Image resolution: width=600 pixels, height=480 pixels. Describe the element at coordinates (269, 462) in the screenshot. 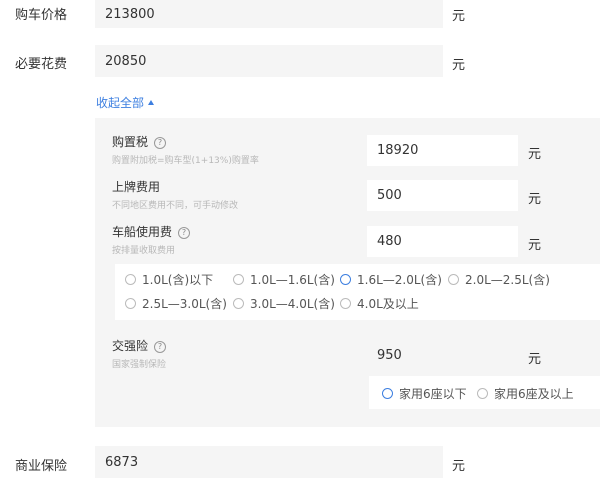

I see `commercial-insurance-input: 6873` at that location.